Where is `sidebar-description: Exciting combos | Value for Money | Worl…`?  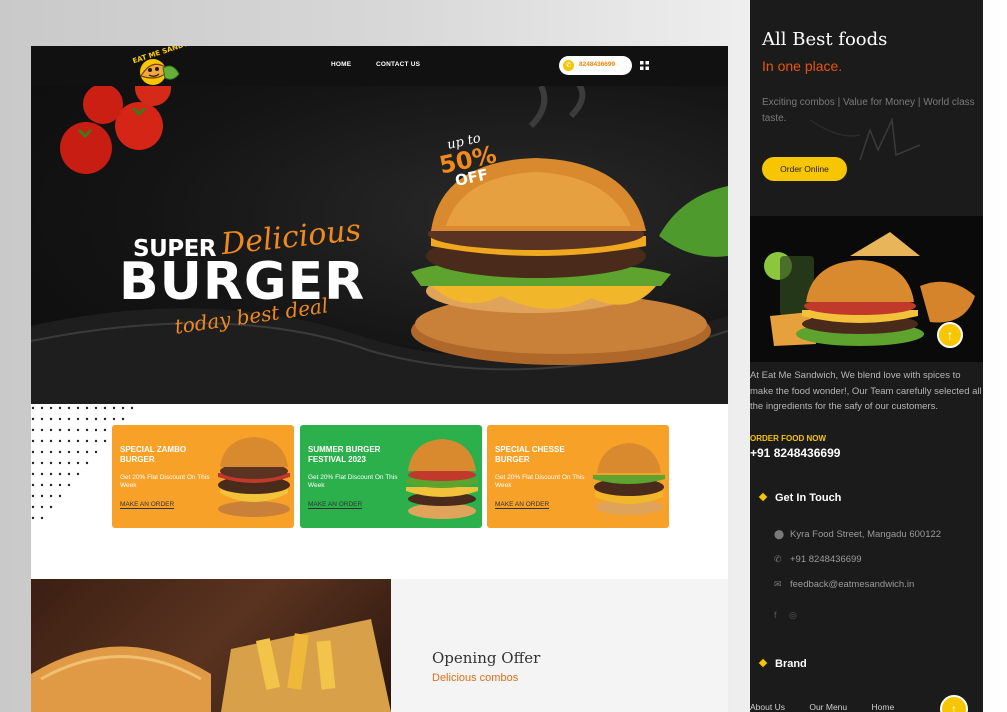
sidebar-description: Exciting combos | Value for Money | Worl… is located at coordinates (868, 110).